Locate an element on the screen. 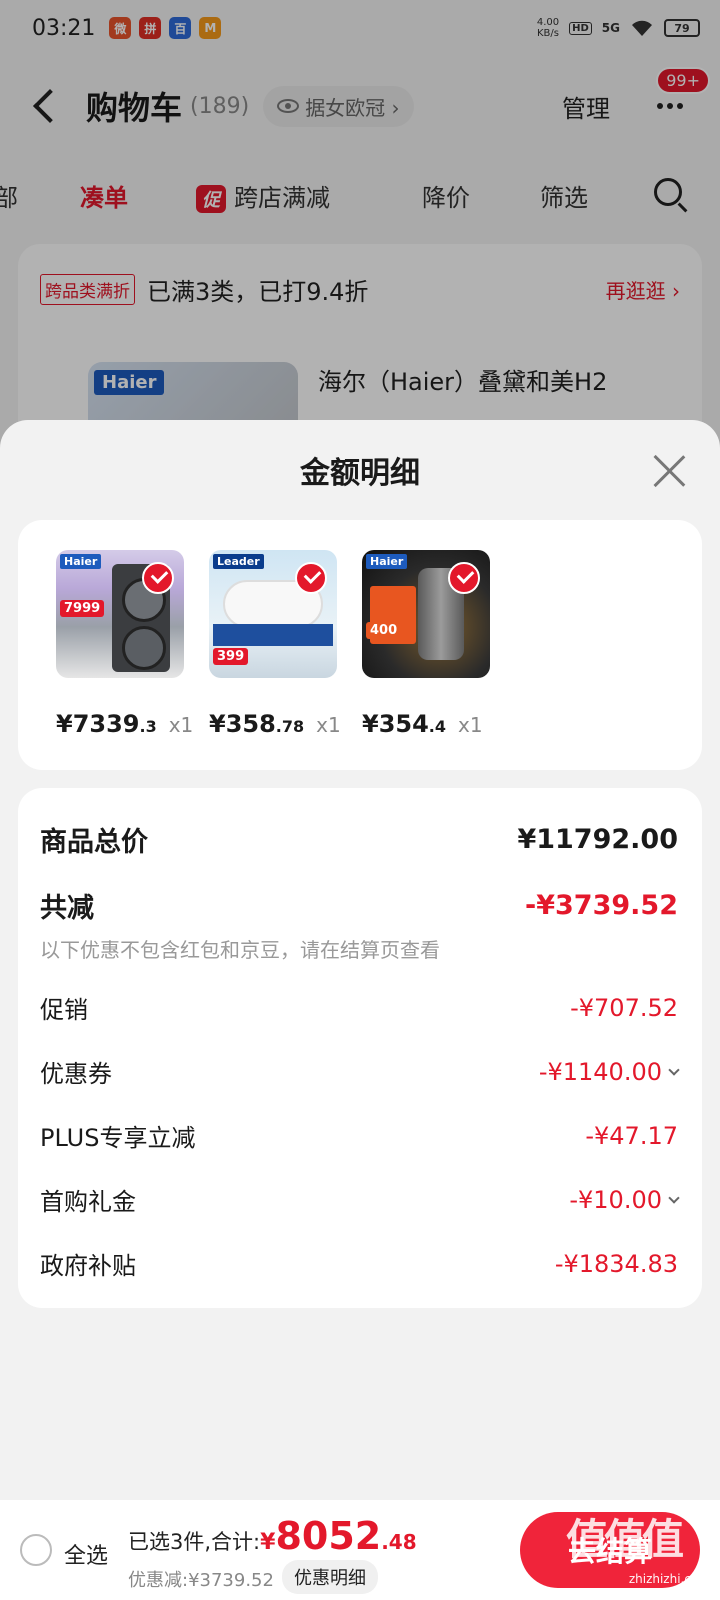 This screenshot has height=1600, width=720. discount-value: -¥1834.83 is located at coordinates (616, 1264).